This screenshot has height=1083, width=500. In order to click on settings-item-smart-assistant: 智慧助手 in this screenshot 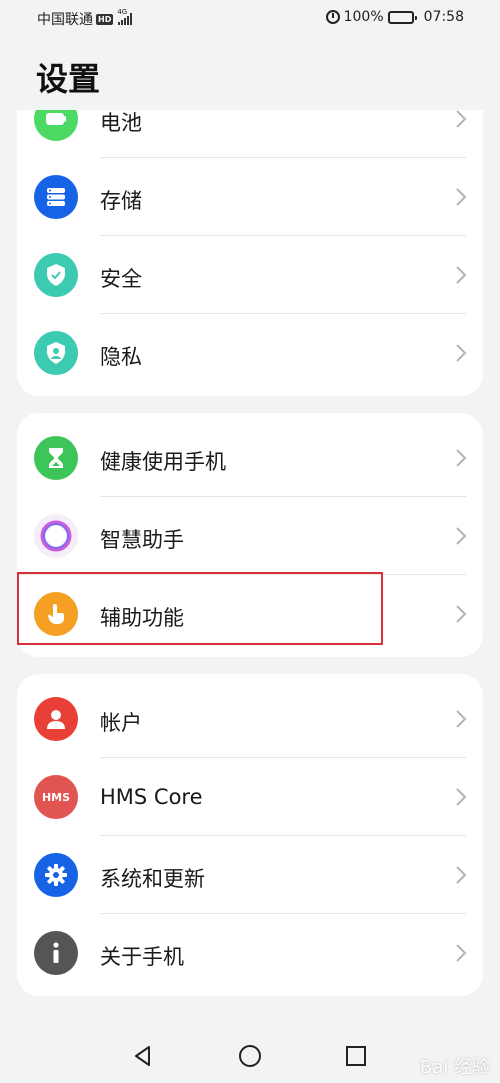, I will do `click(250, 536)`.